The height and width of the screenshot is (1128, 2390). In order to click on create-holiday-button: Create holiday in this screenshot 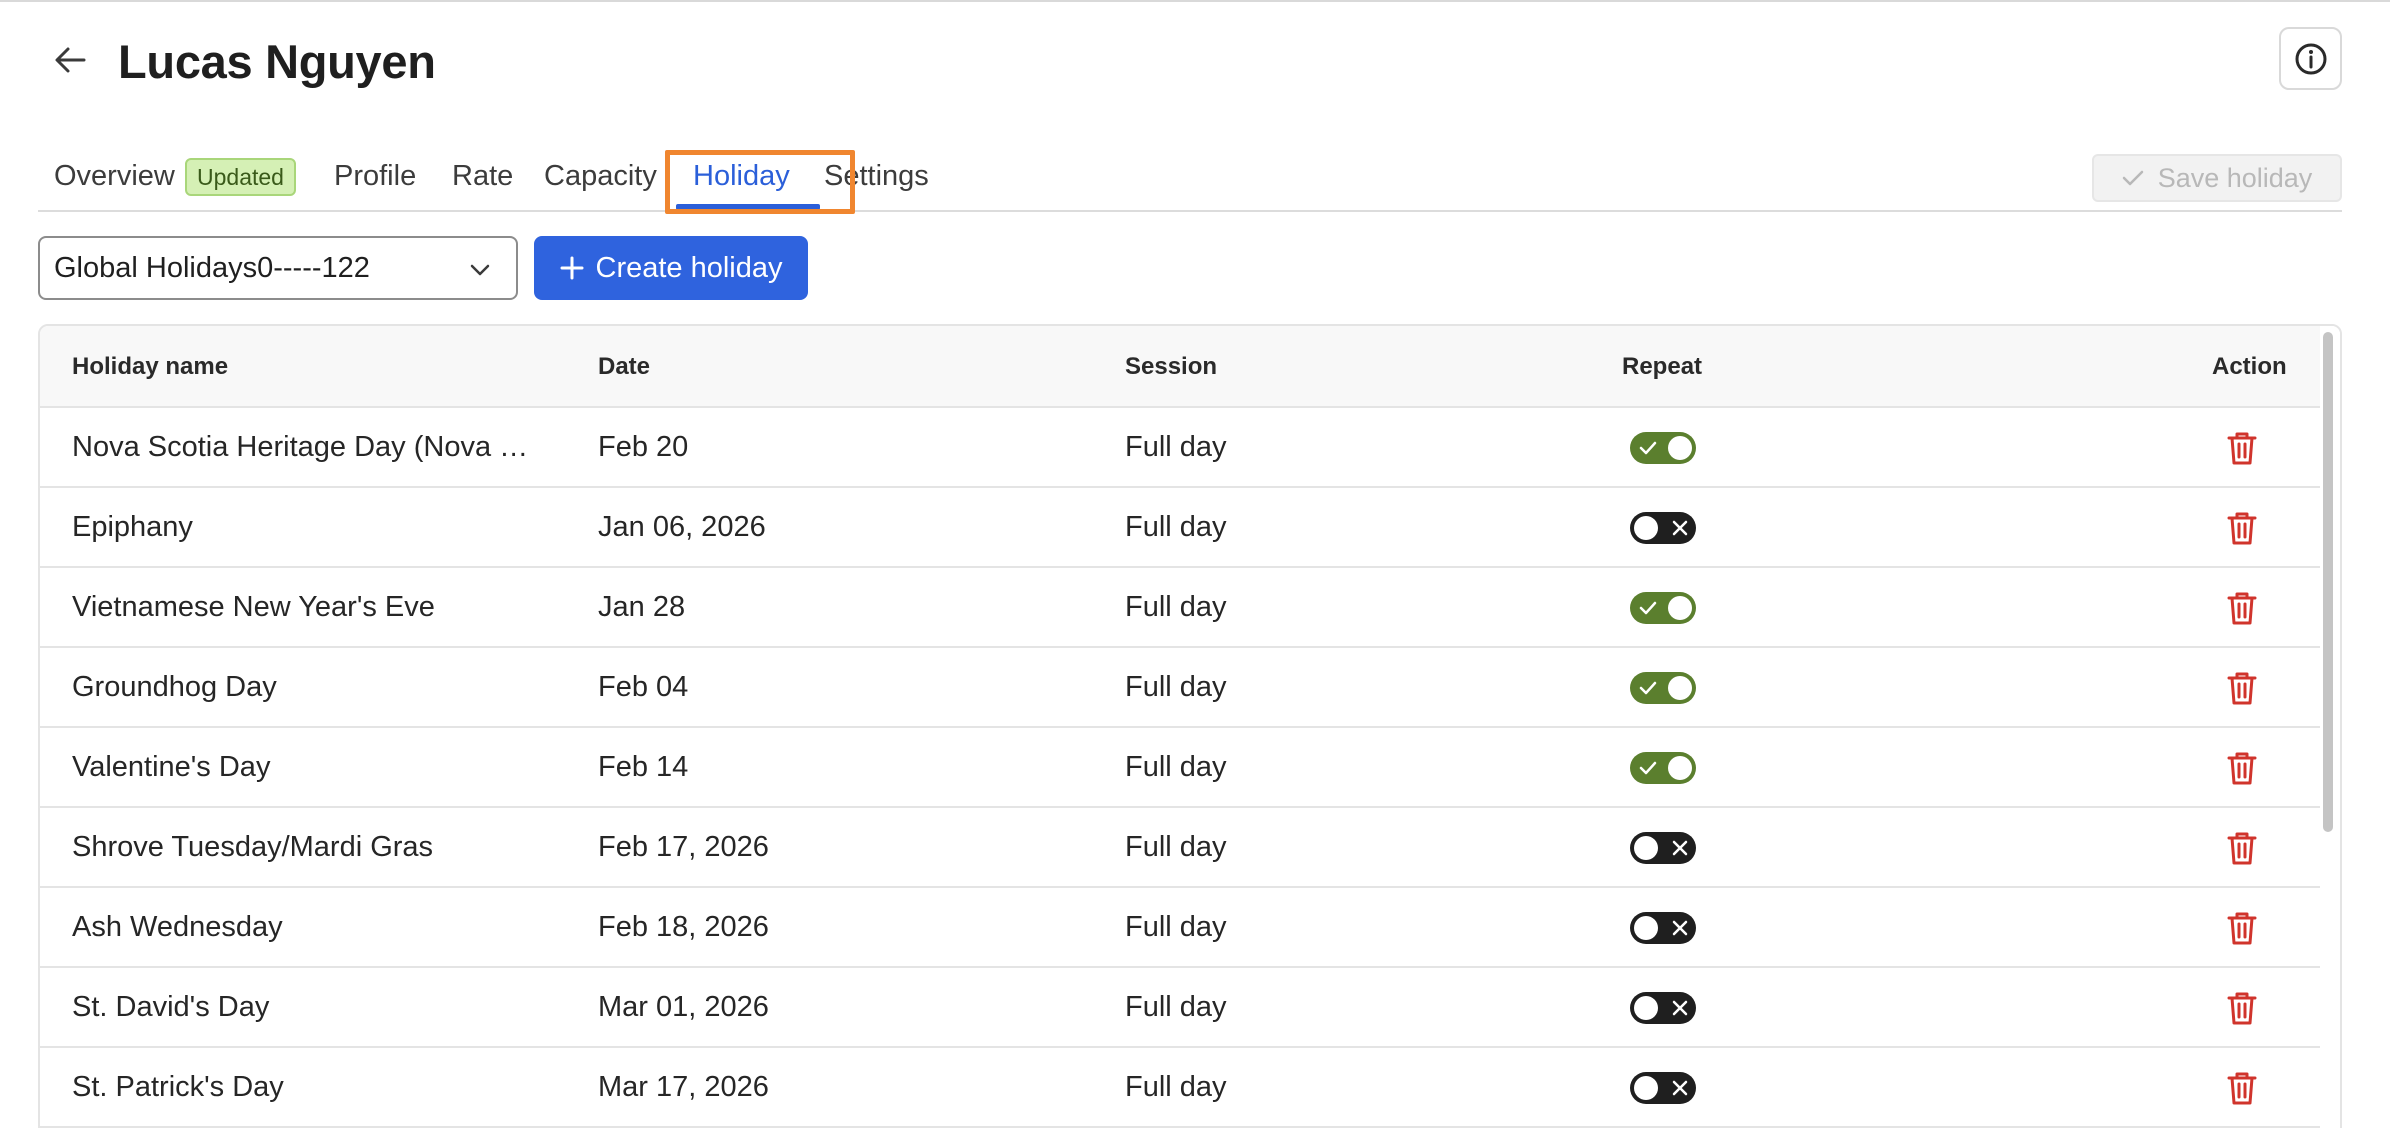, I will do `click(671, 268)`.